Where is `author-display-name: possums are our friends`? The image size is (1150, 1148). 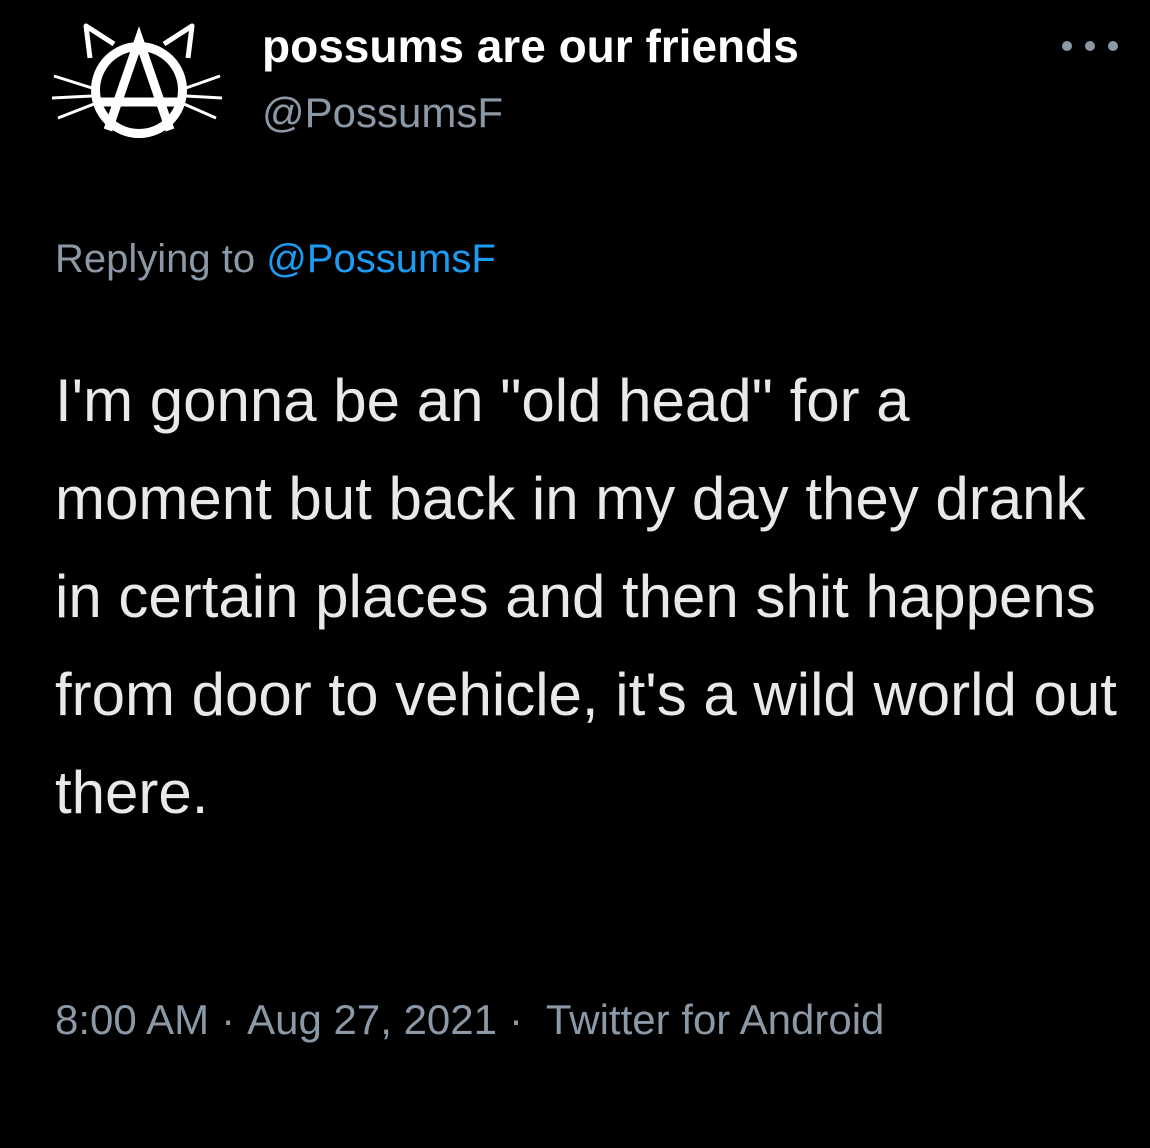 author-display-name: possums are our friends is located at coordinates (530, 46).